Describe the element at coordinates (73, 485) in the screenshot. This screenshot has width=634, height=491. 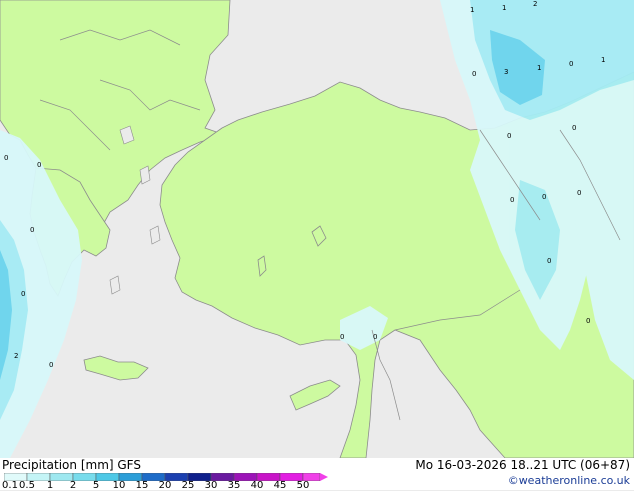
I see `scale-tick: 2` at that location.